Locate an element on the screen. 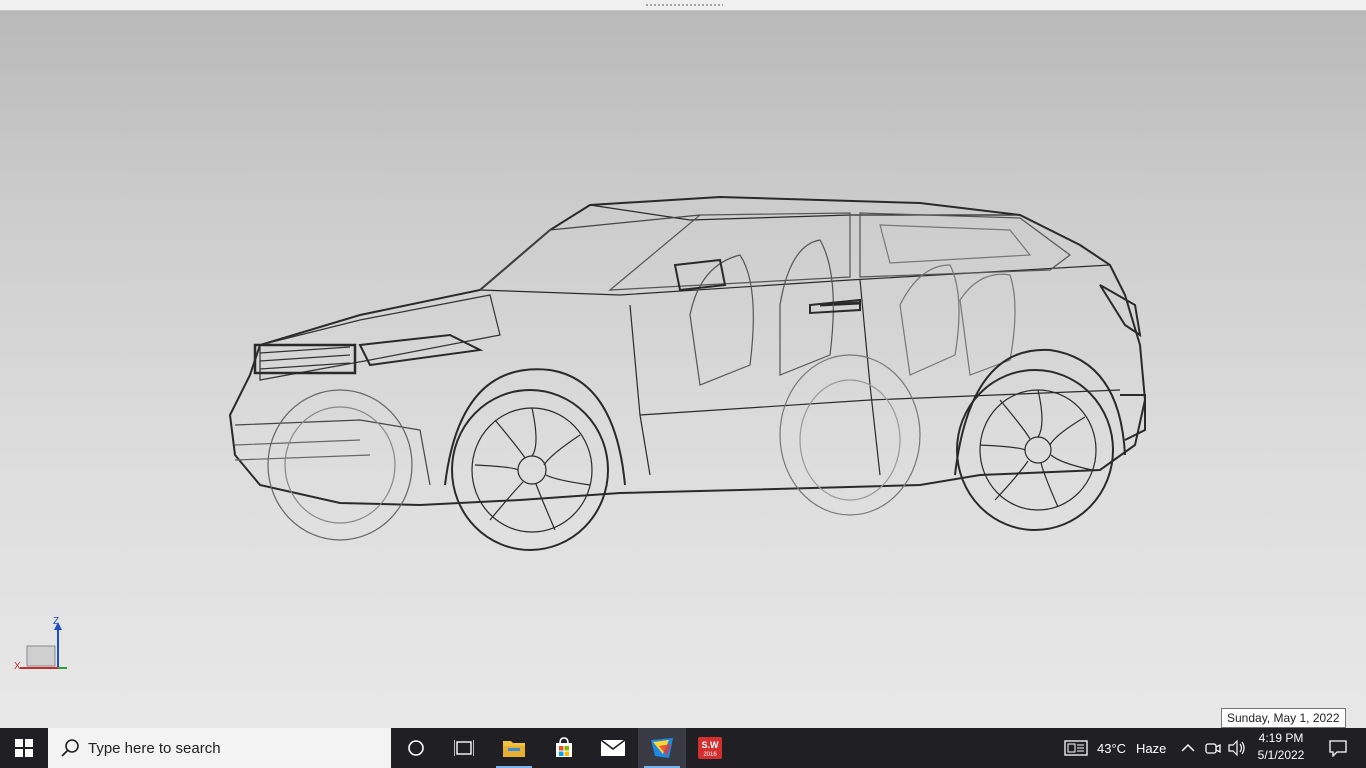 The image size is (1366, 768). start-button is located at coordinates (24, 748).